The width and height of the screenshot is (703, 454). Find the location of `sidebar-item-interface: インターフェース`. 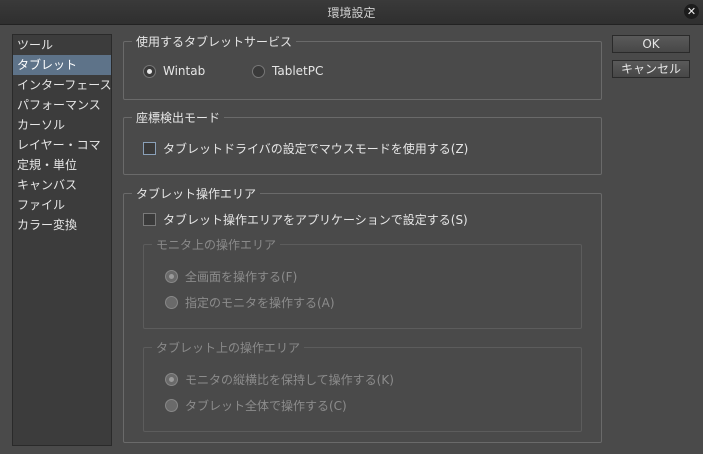

sidebar-item-interface: インターフェース is located at coordinates (62, 85).